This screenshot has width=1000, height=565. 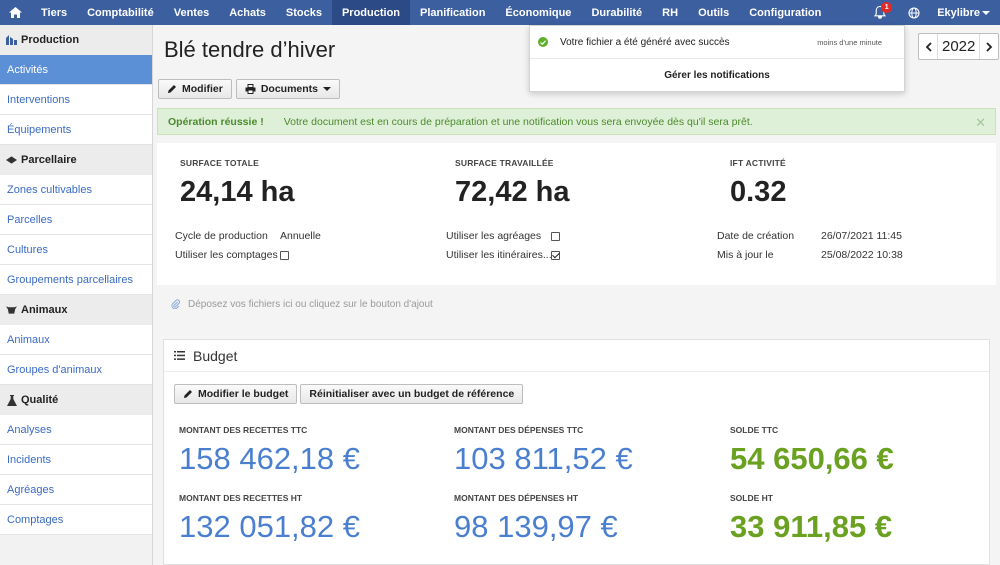 I want to click on sidebar-section-animaux: Animaux, so click(x=76, y=310).